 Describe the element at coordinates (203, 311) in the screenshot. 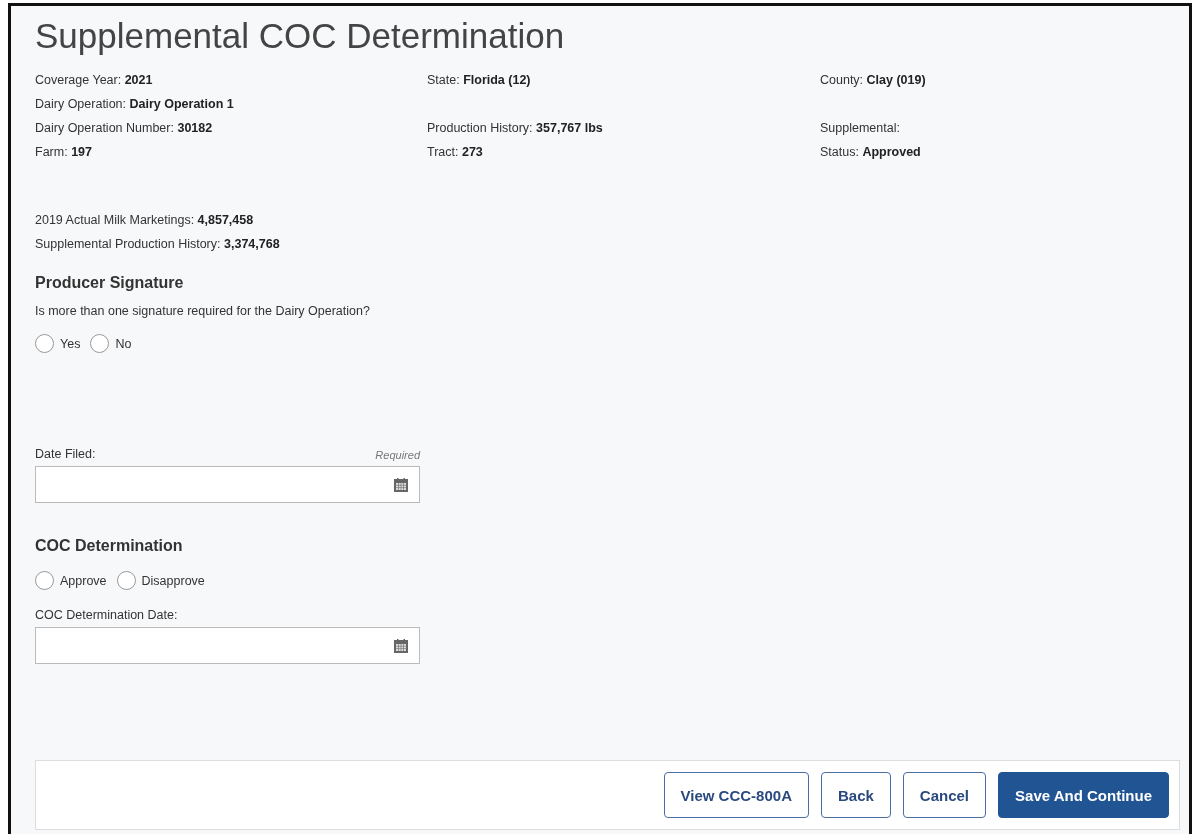

I see `question-text: Is more than one signature required for the Dairy Operation?` at that location.